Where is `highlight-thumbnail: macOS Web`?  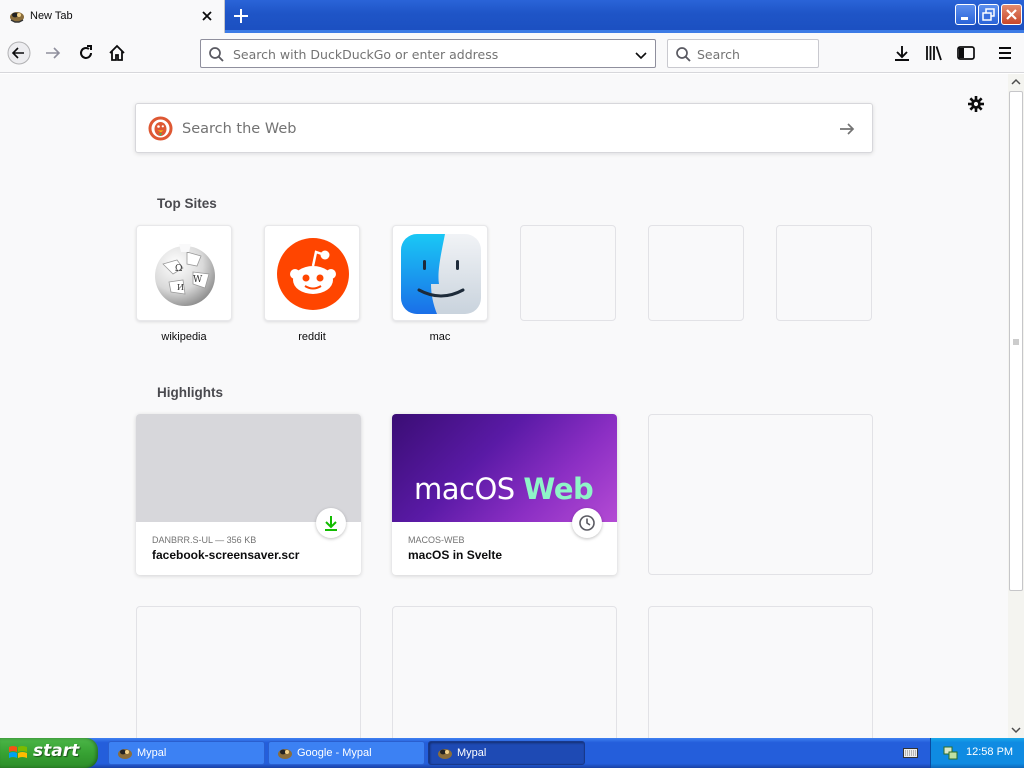
highlight-thumbnail: macOS Web is located at coordinates (504, 468).